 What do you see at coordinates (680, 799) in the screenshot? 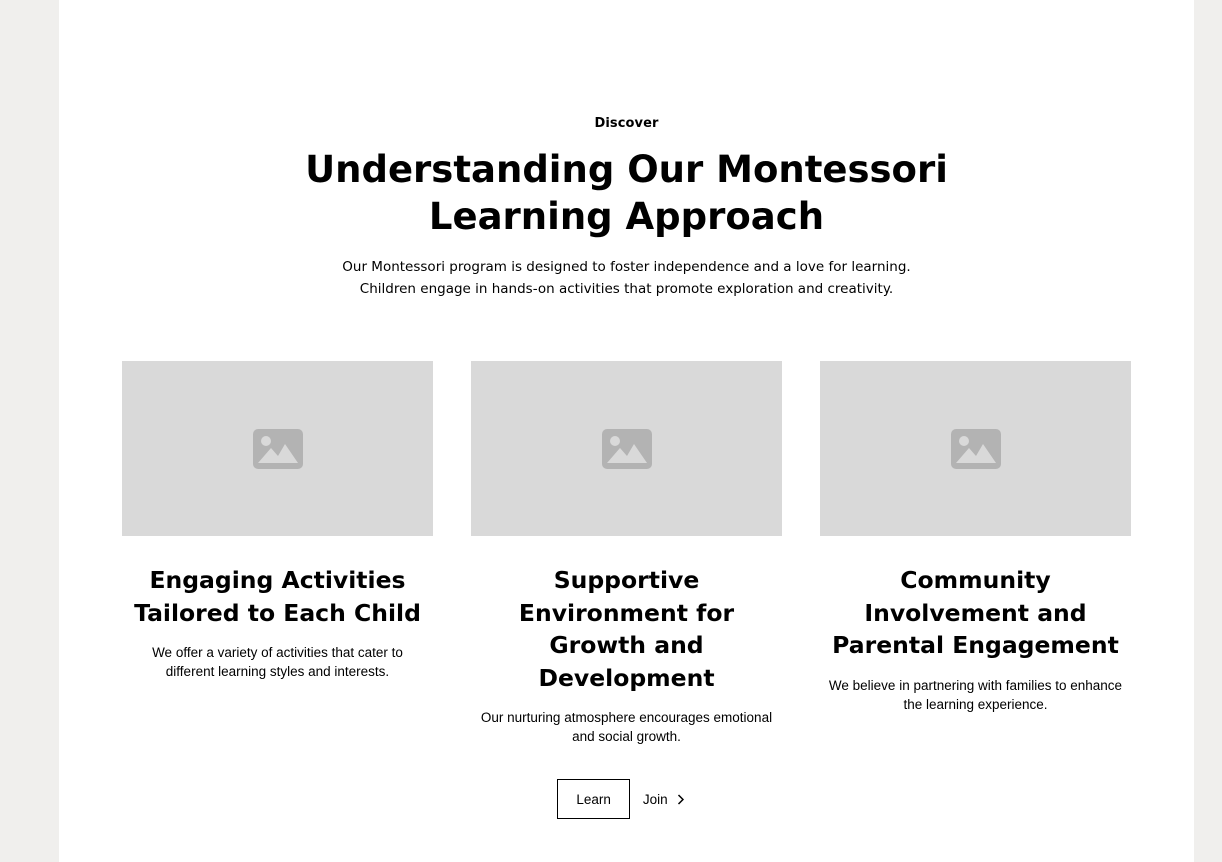
I see `chevron-right-icon` at bounding box center [680, 799].